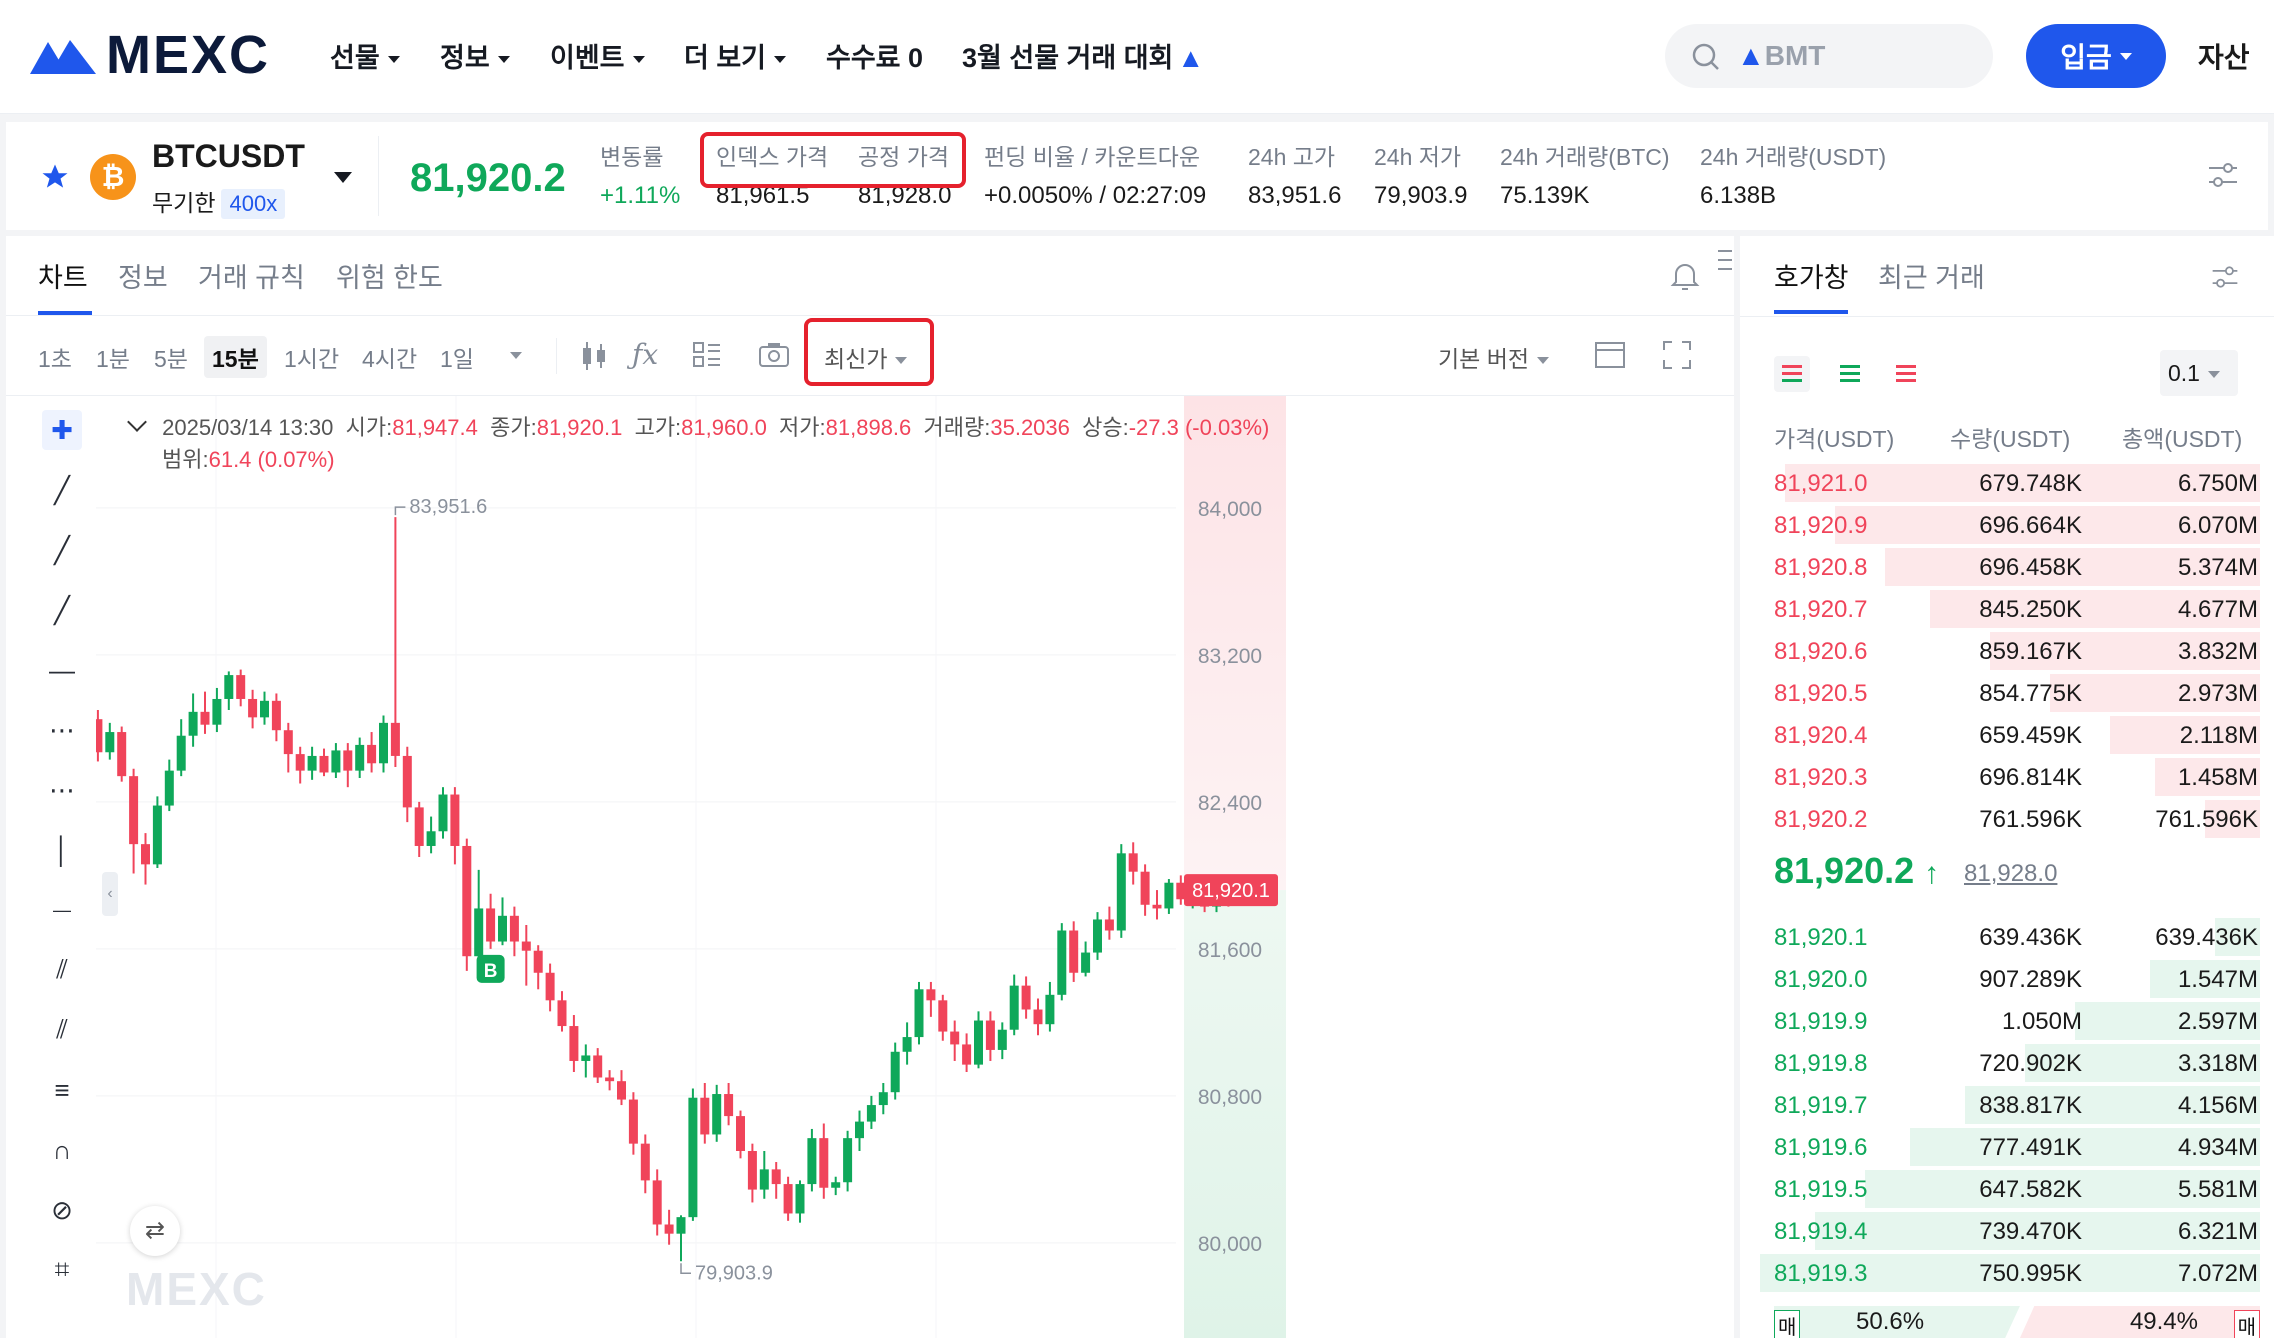 The height and width of the screenshot is (1338, 2274). I want to click on mid-price: 81,920.2 ↑, so click(1856, 871).